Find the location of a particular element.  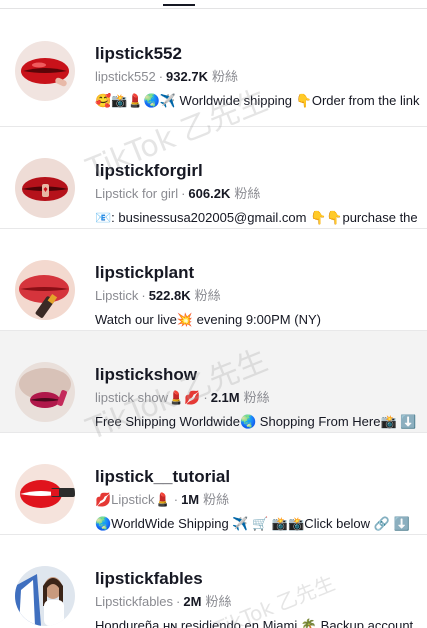

username: lipstickforgirl is located at coordinates (261, 172).